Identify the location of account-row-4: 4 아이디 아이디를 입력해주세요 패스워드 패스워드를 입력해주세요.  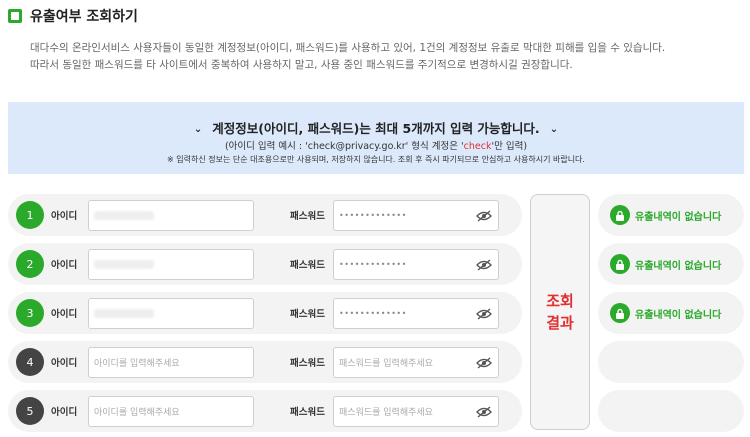
(265, 362).